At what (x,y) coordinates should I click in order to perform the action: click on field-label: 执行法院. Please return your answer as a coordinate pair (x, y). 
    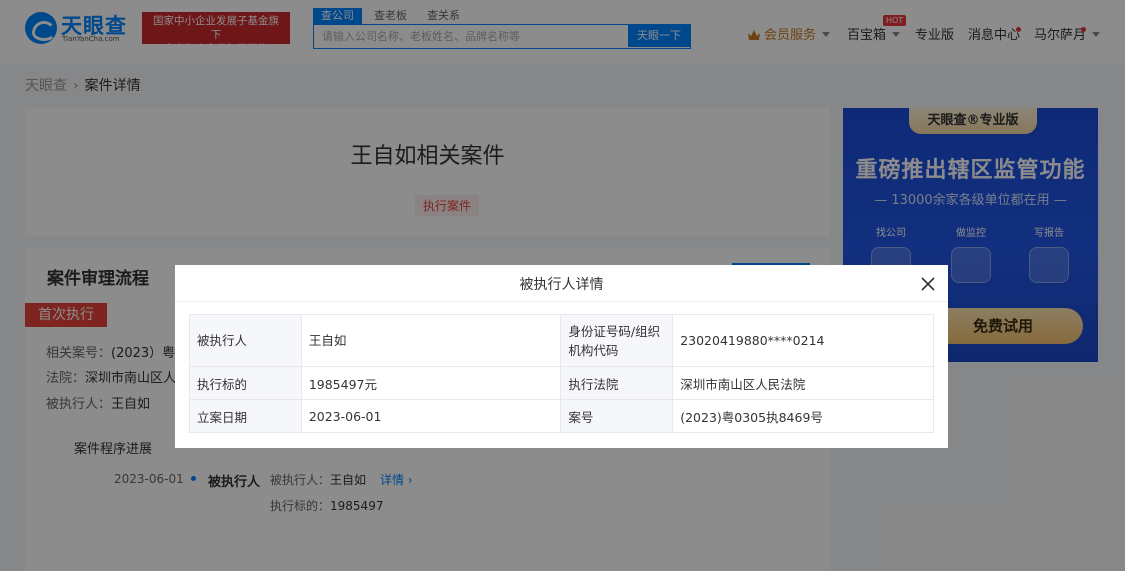
    Looking at the image, I should click on (617, 383).